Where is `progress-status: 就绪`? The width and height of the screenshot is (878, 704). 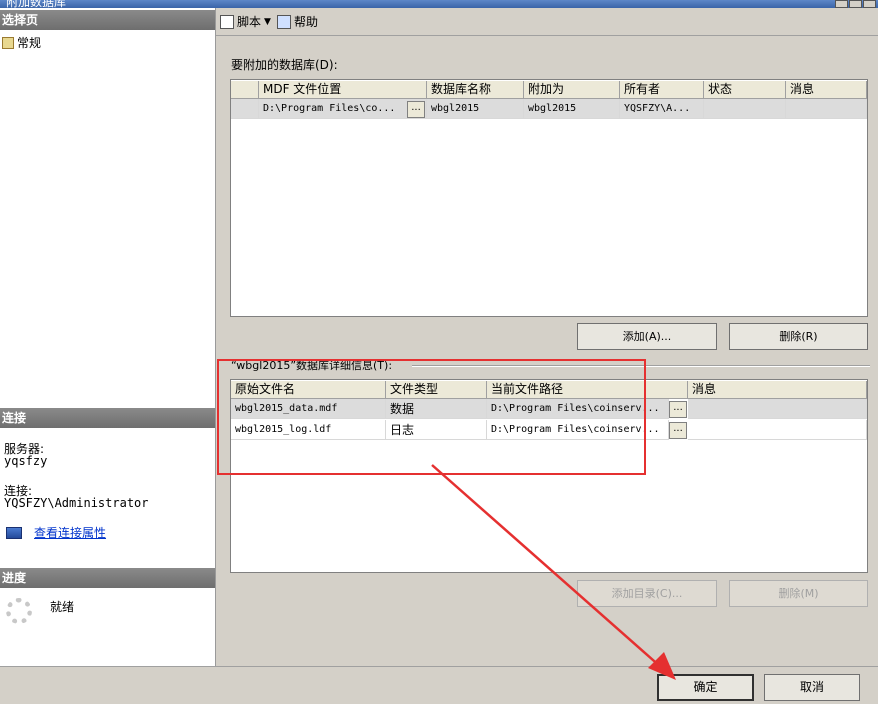
progress-status: 就绪 is located at coordinates (62, 607).